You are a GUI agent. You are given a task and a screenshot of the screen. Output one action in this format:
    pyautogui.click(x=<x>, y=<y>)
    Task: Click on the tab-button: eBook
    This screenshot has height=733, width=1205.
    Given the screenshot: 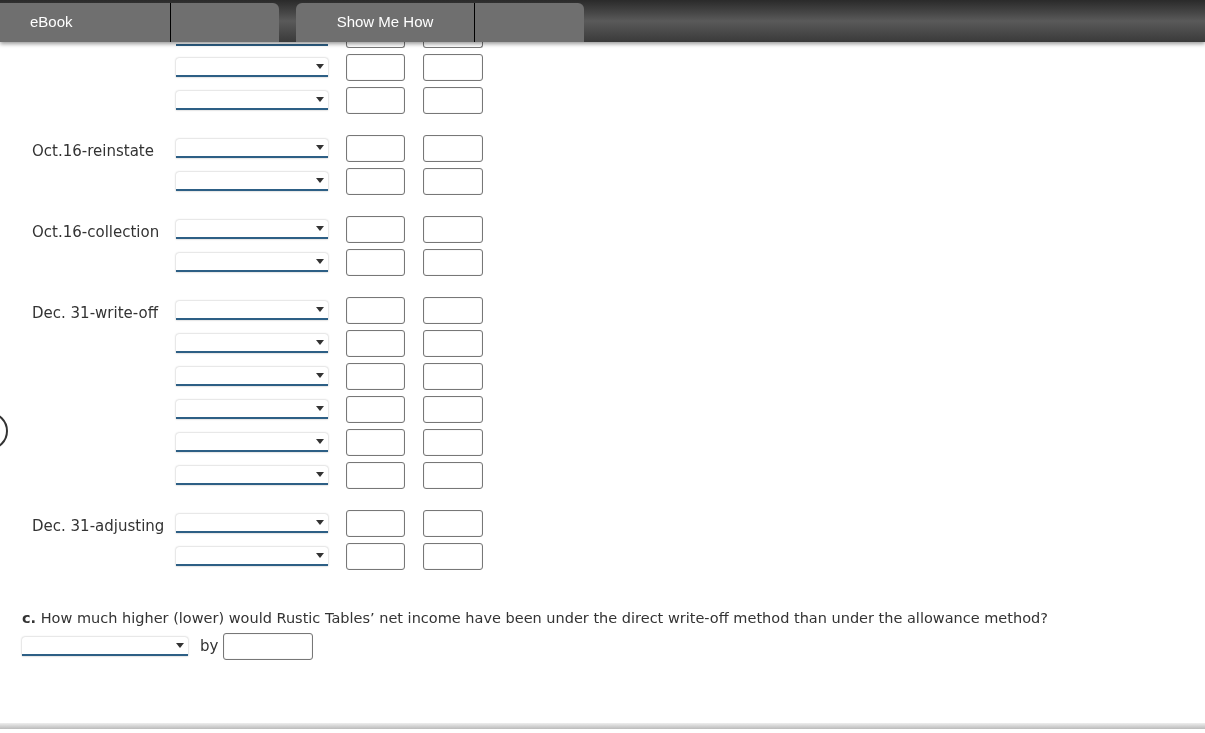 What is the action you would take?
    pyautogui.click(x=139, y=22)
    